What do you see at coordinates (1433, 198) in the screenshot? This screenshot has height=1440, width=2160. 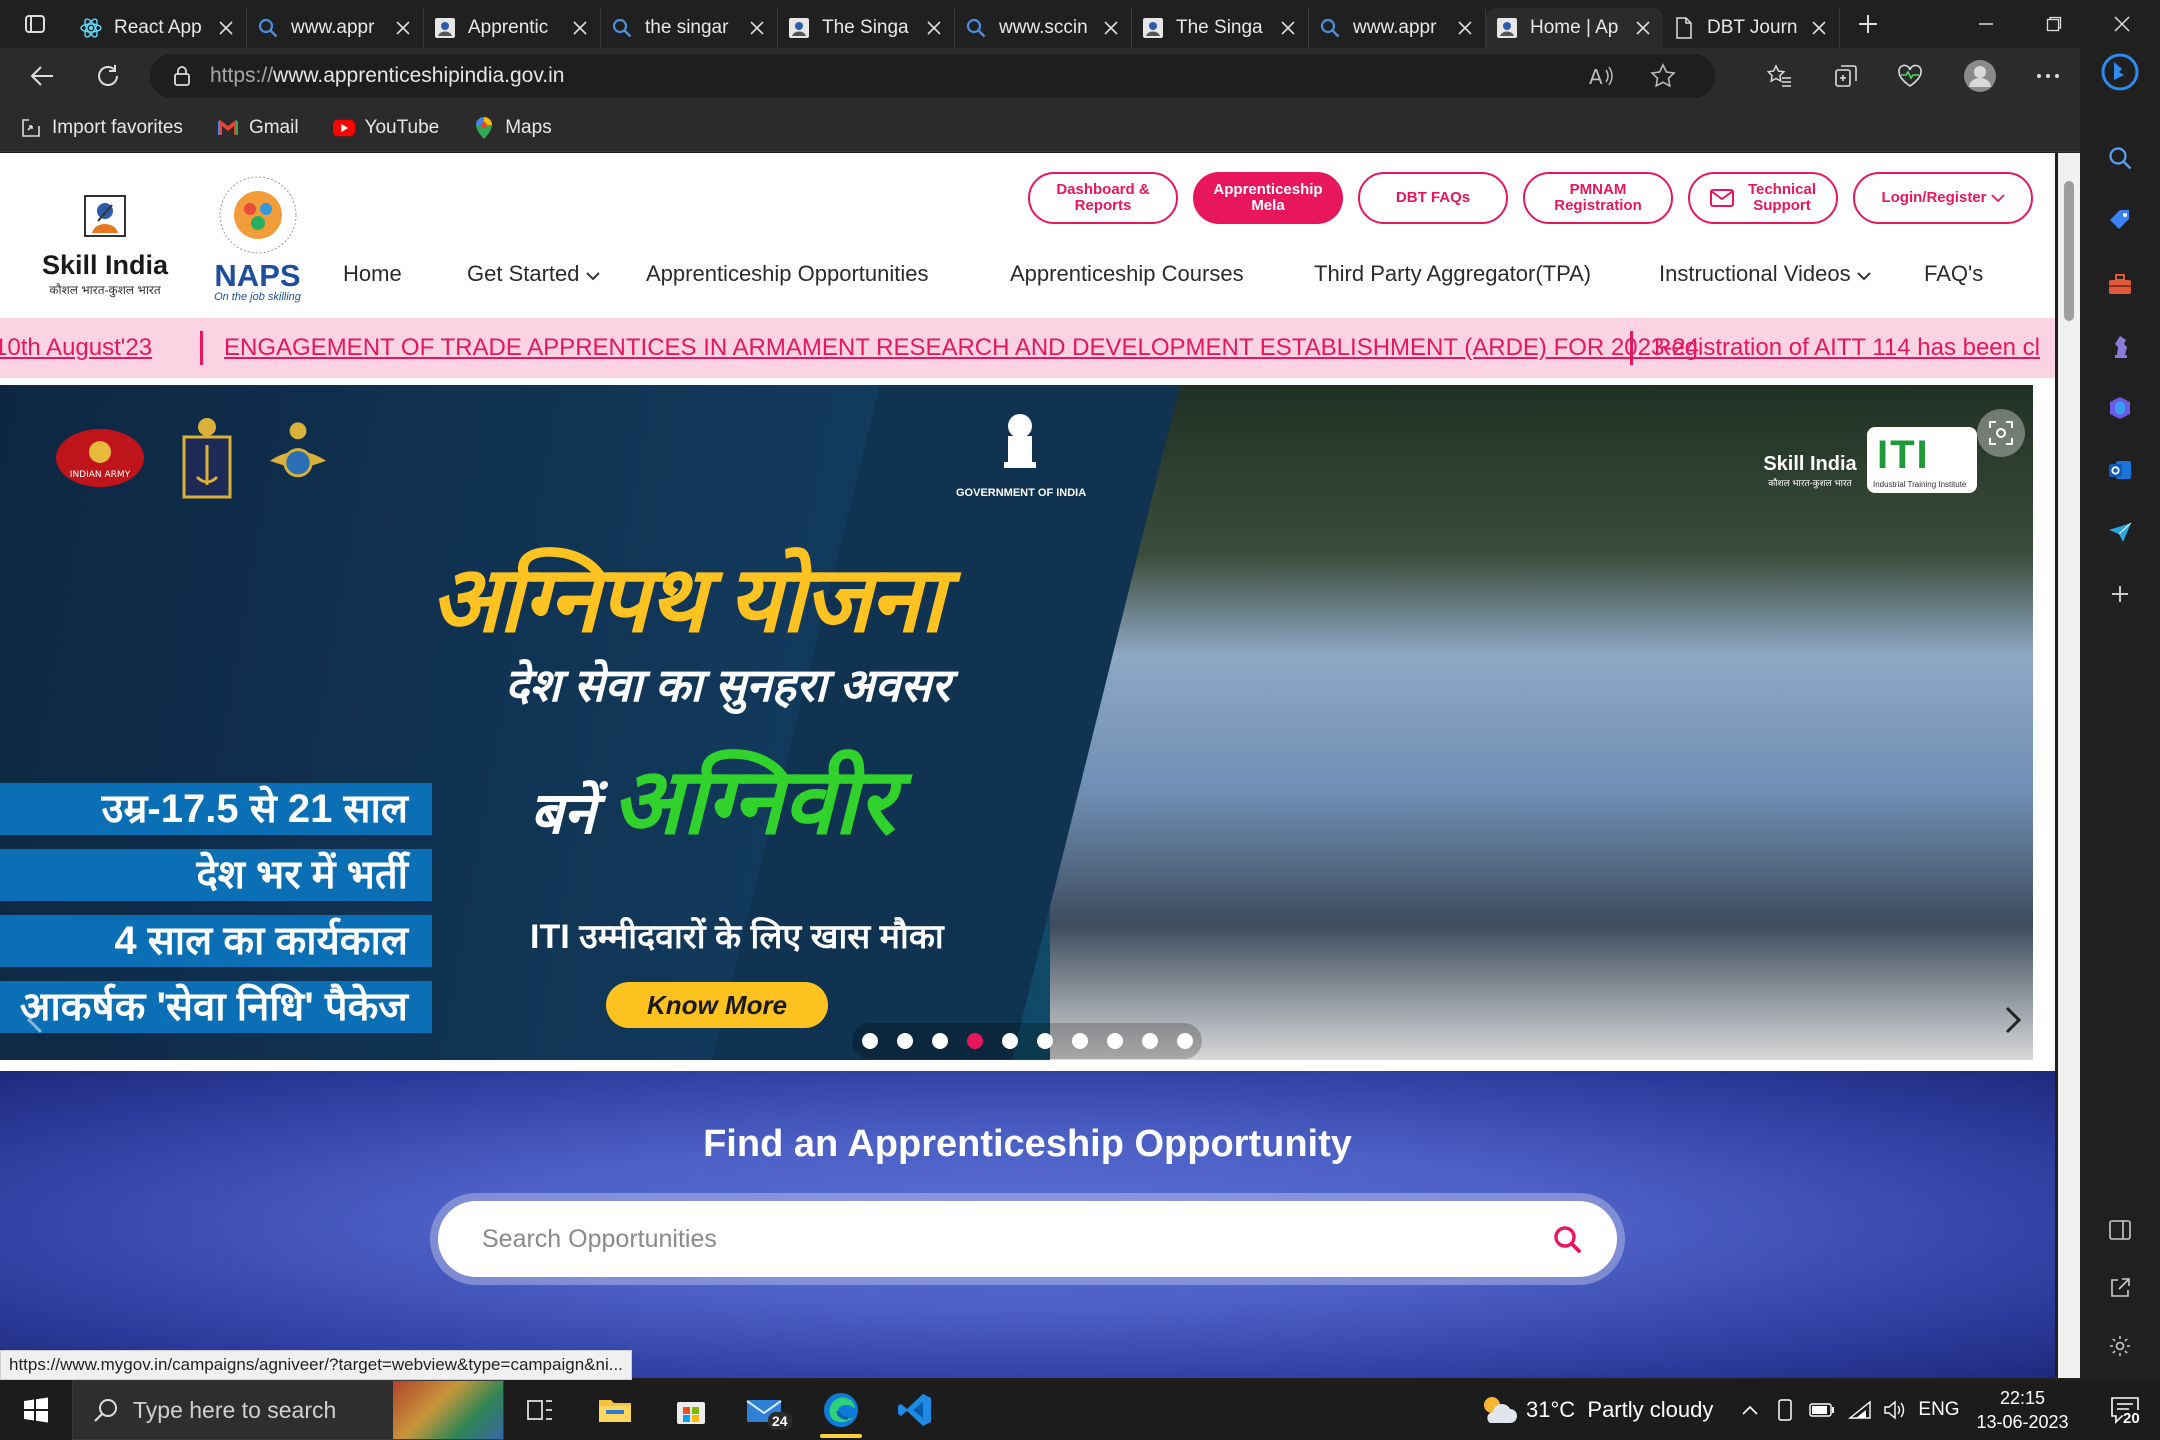 I see `dbt-faqs-button: DBT FAQs` at bounding box center [1433, 198].